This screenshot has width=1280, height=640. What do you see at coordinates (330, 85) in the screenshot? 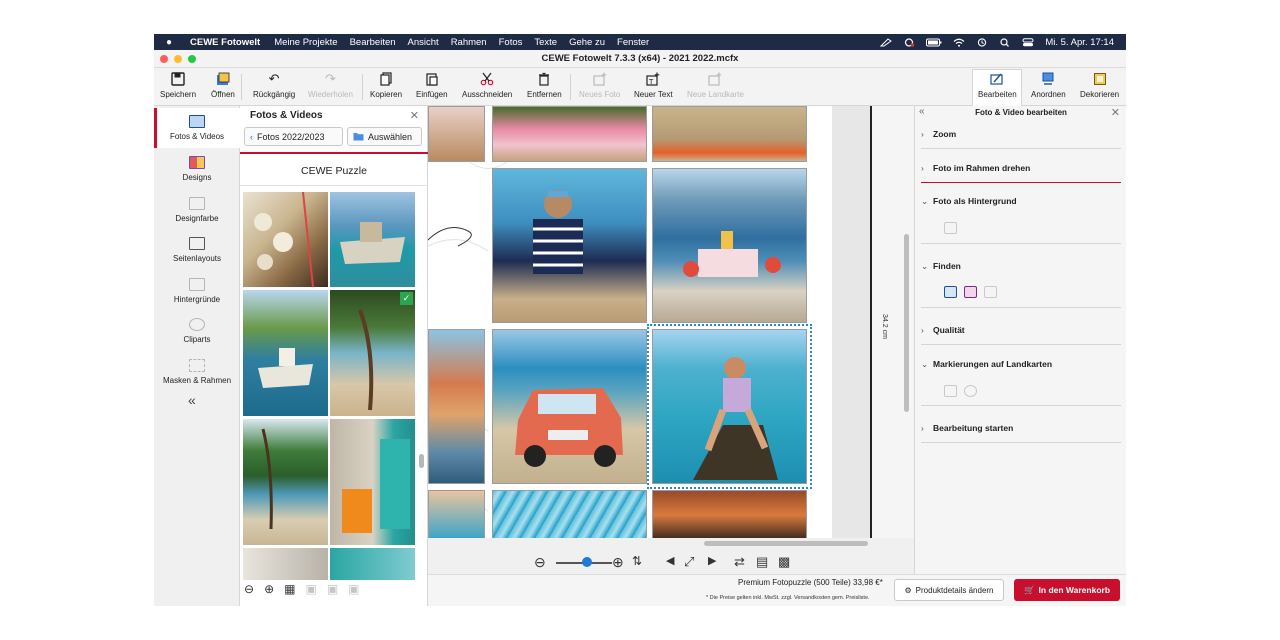
I see `redo-button: ↷ Wiederholen` at bounding box center [330, 85].